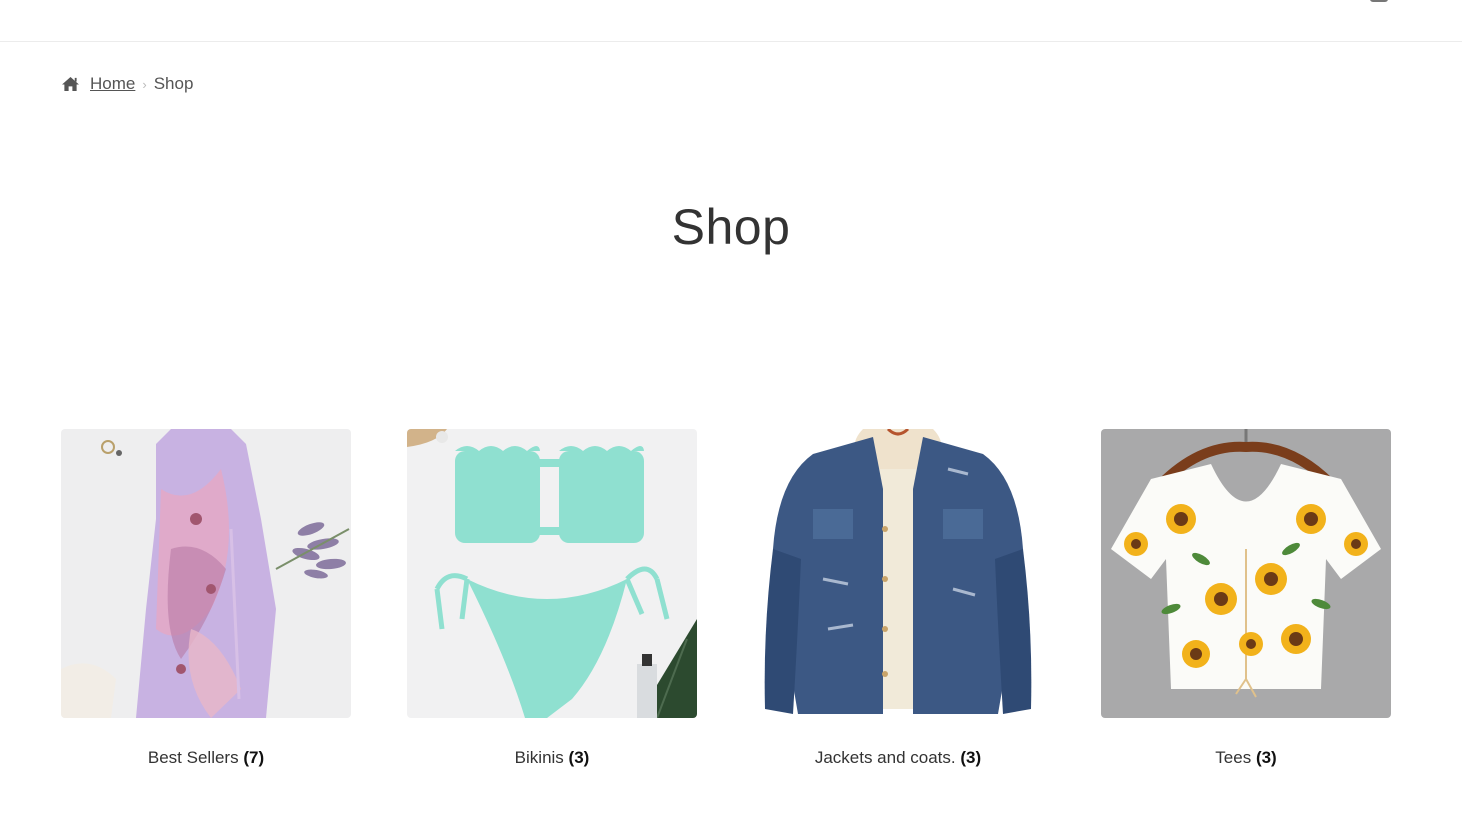 This screenshot has width=1462, height=816. I want to click on category-name: Bikinis, so click(539, 757).